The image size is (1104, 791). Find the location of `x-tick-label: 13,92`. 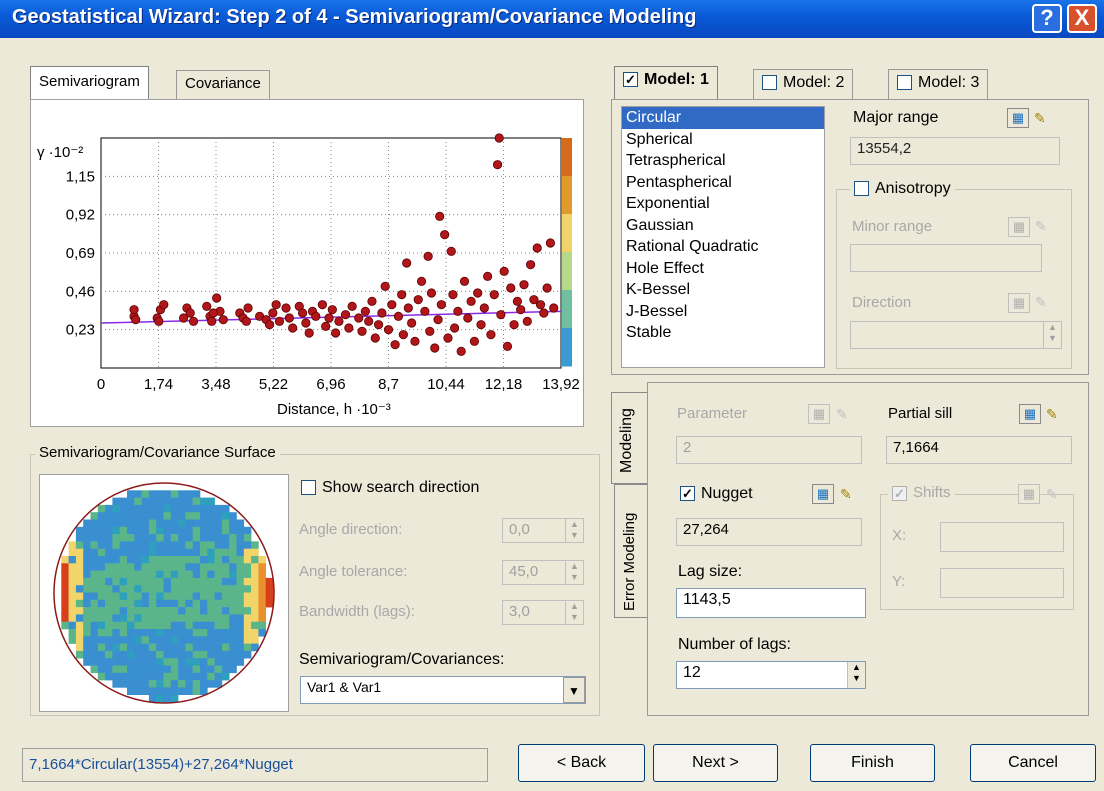

x-tick-label: 13,92 is located at coordinates (561, 384).